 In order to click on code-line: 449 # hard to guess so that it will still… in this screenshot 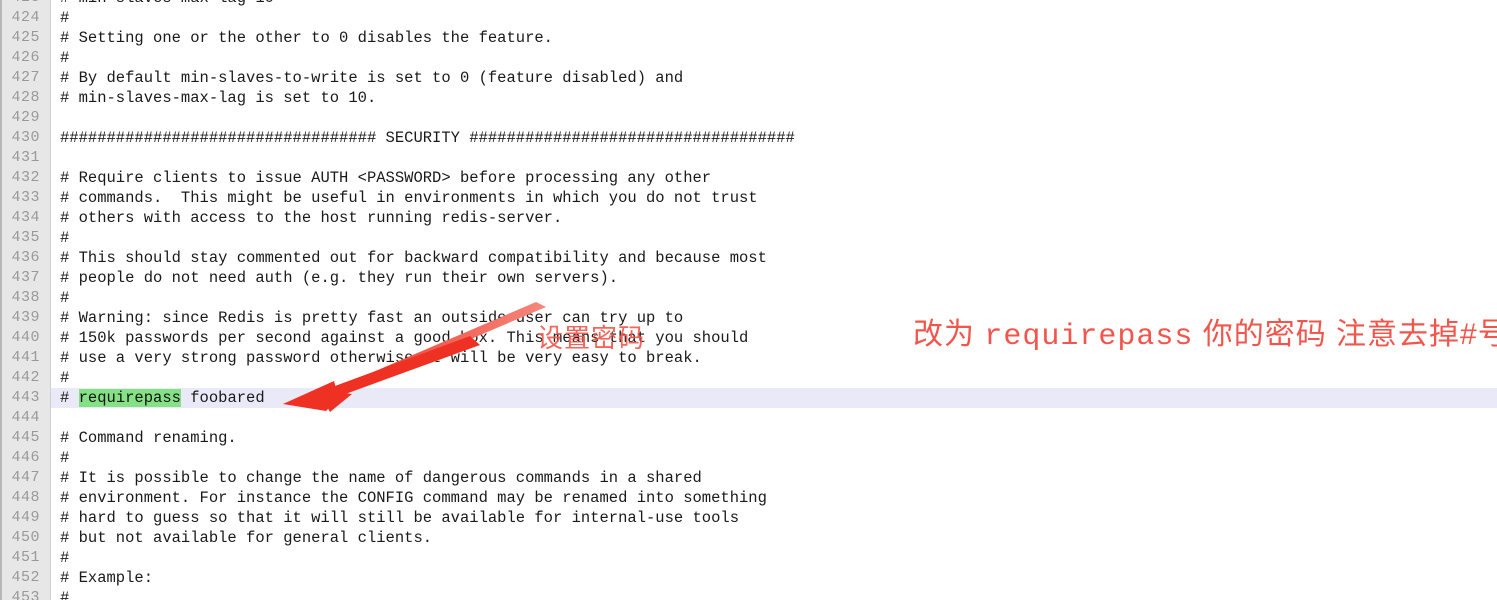, I will do `click(748, 518)`.